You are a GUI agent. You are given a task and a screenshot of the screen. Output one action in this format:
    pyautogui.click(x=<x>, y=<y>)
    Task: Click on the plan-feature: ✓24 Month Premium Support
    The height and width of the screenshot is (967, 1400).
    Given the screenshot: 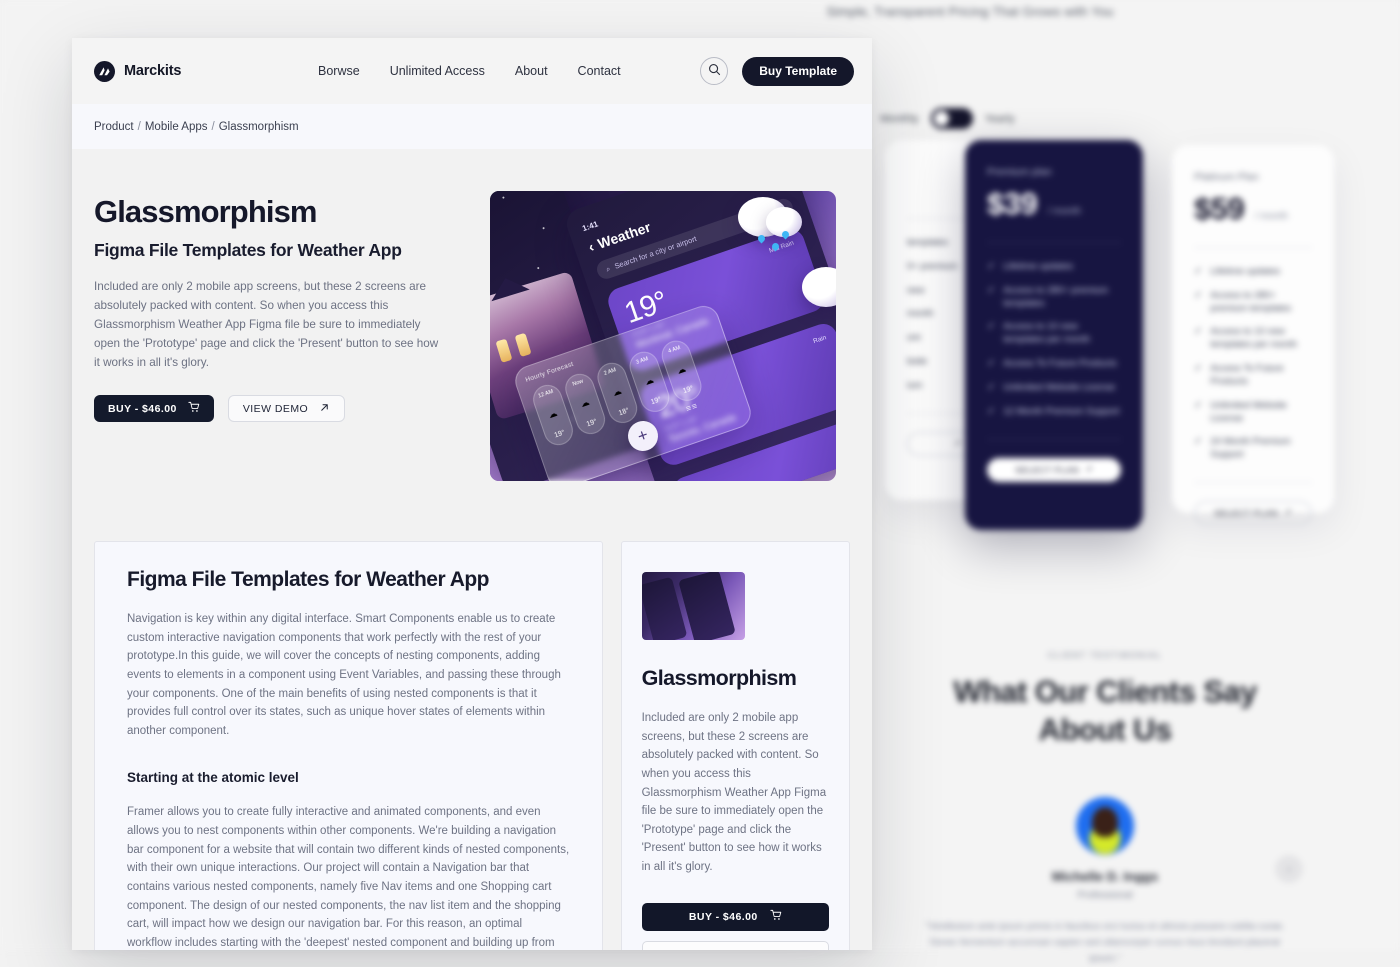 What is the action you would take?
    pyautogui.click(x=1253, y=449)
    